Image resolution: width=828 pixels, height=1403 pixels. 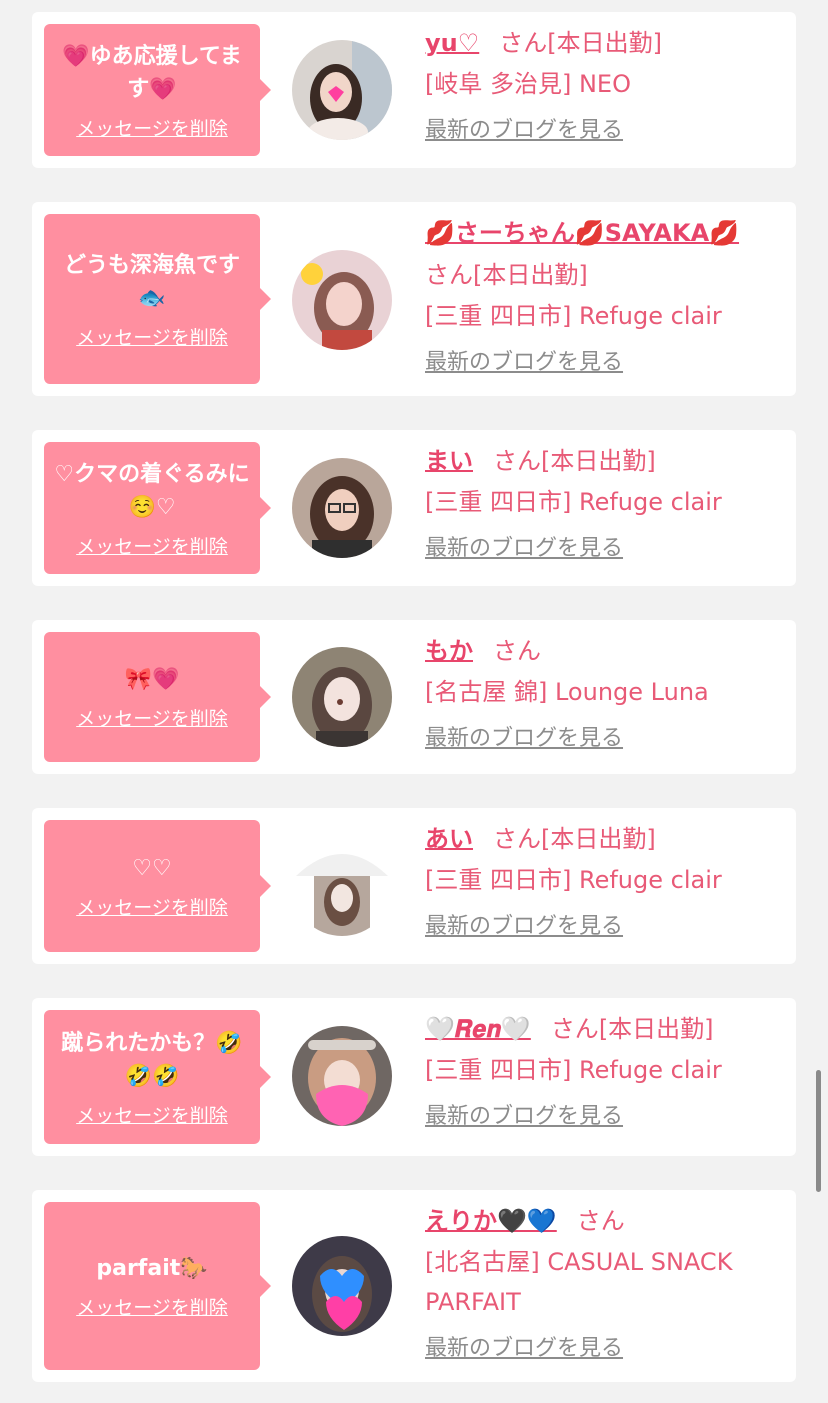 I want to click on scrollbar, so click(x=818, y=1131).